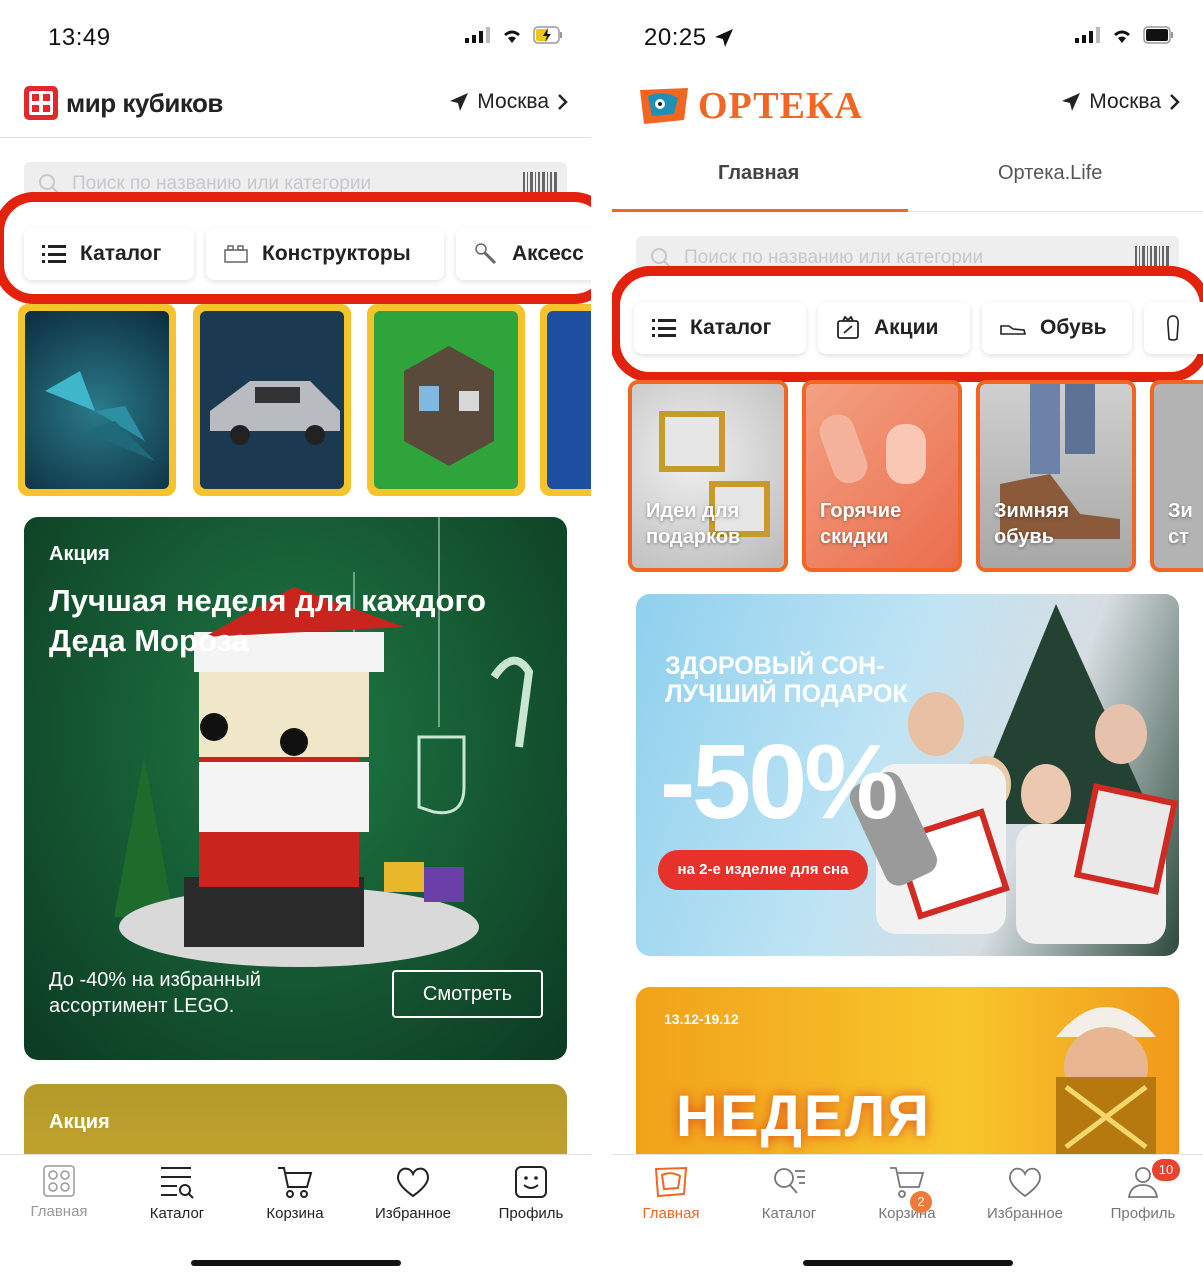  Describe the element at coordinates (601, 640) in the screenshot. I see `screens-divider` at that location.